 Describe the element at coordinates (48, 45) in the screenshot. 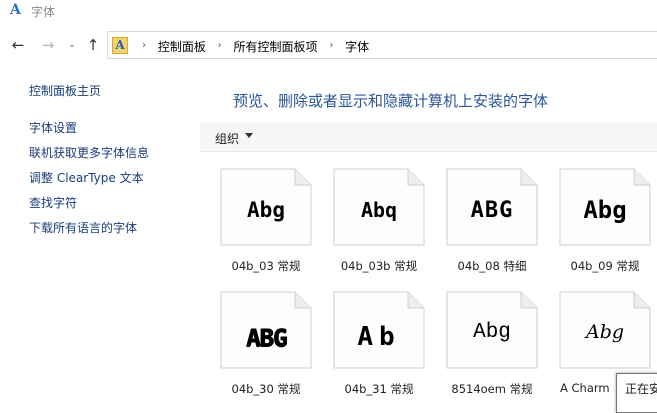

I see `forward-arrow-icon: →` at that location.